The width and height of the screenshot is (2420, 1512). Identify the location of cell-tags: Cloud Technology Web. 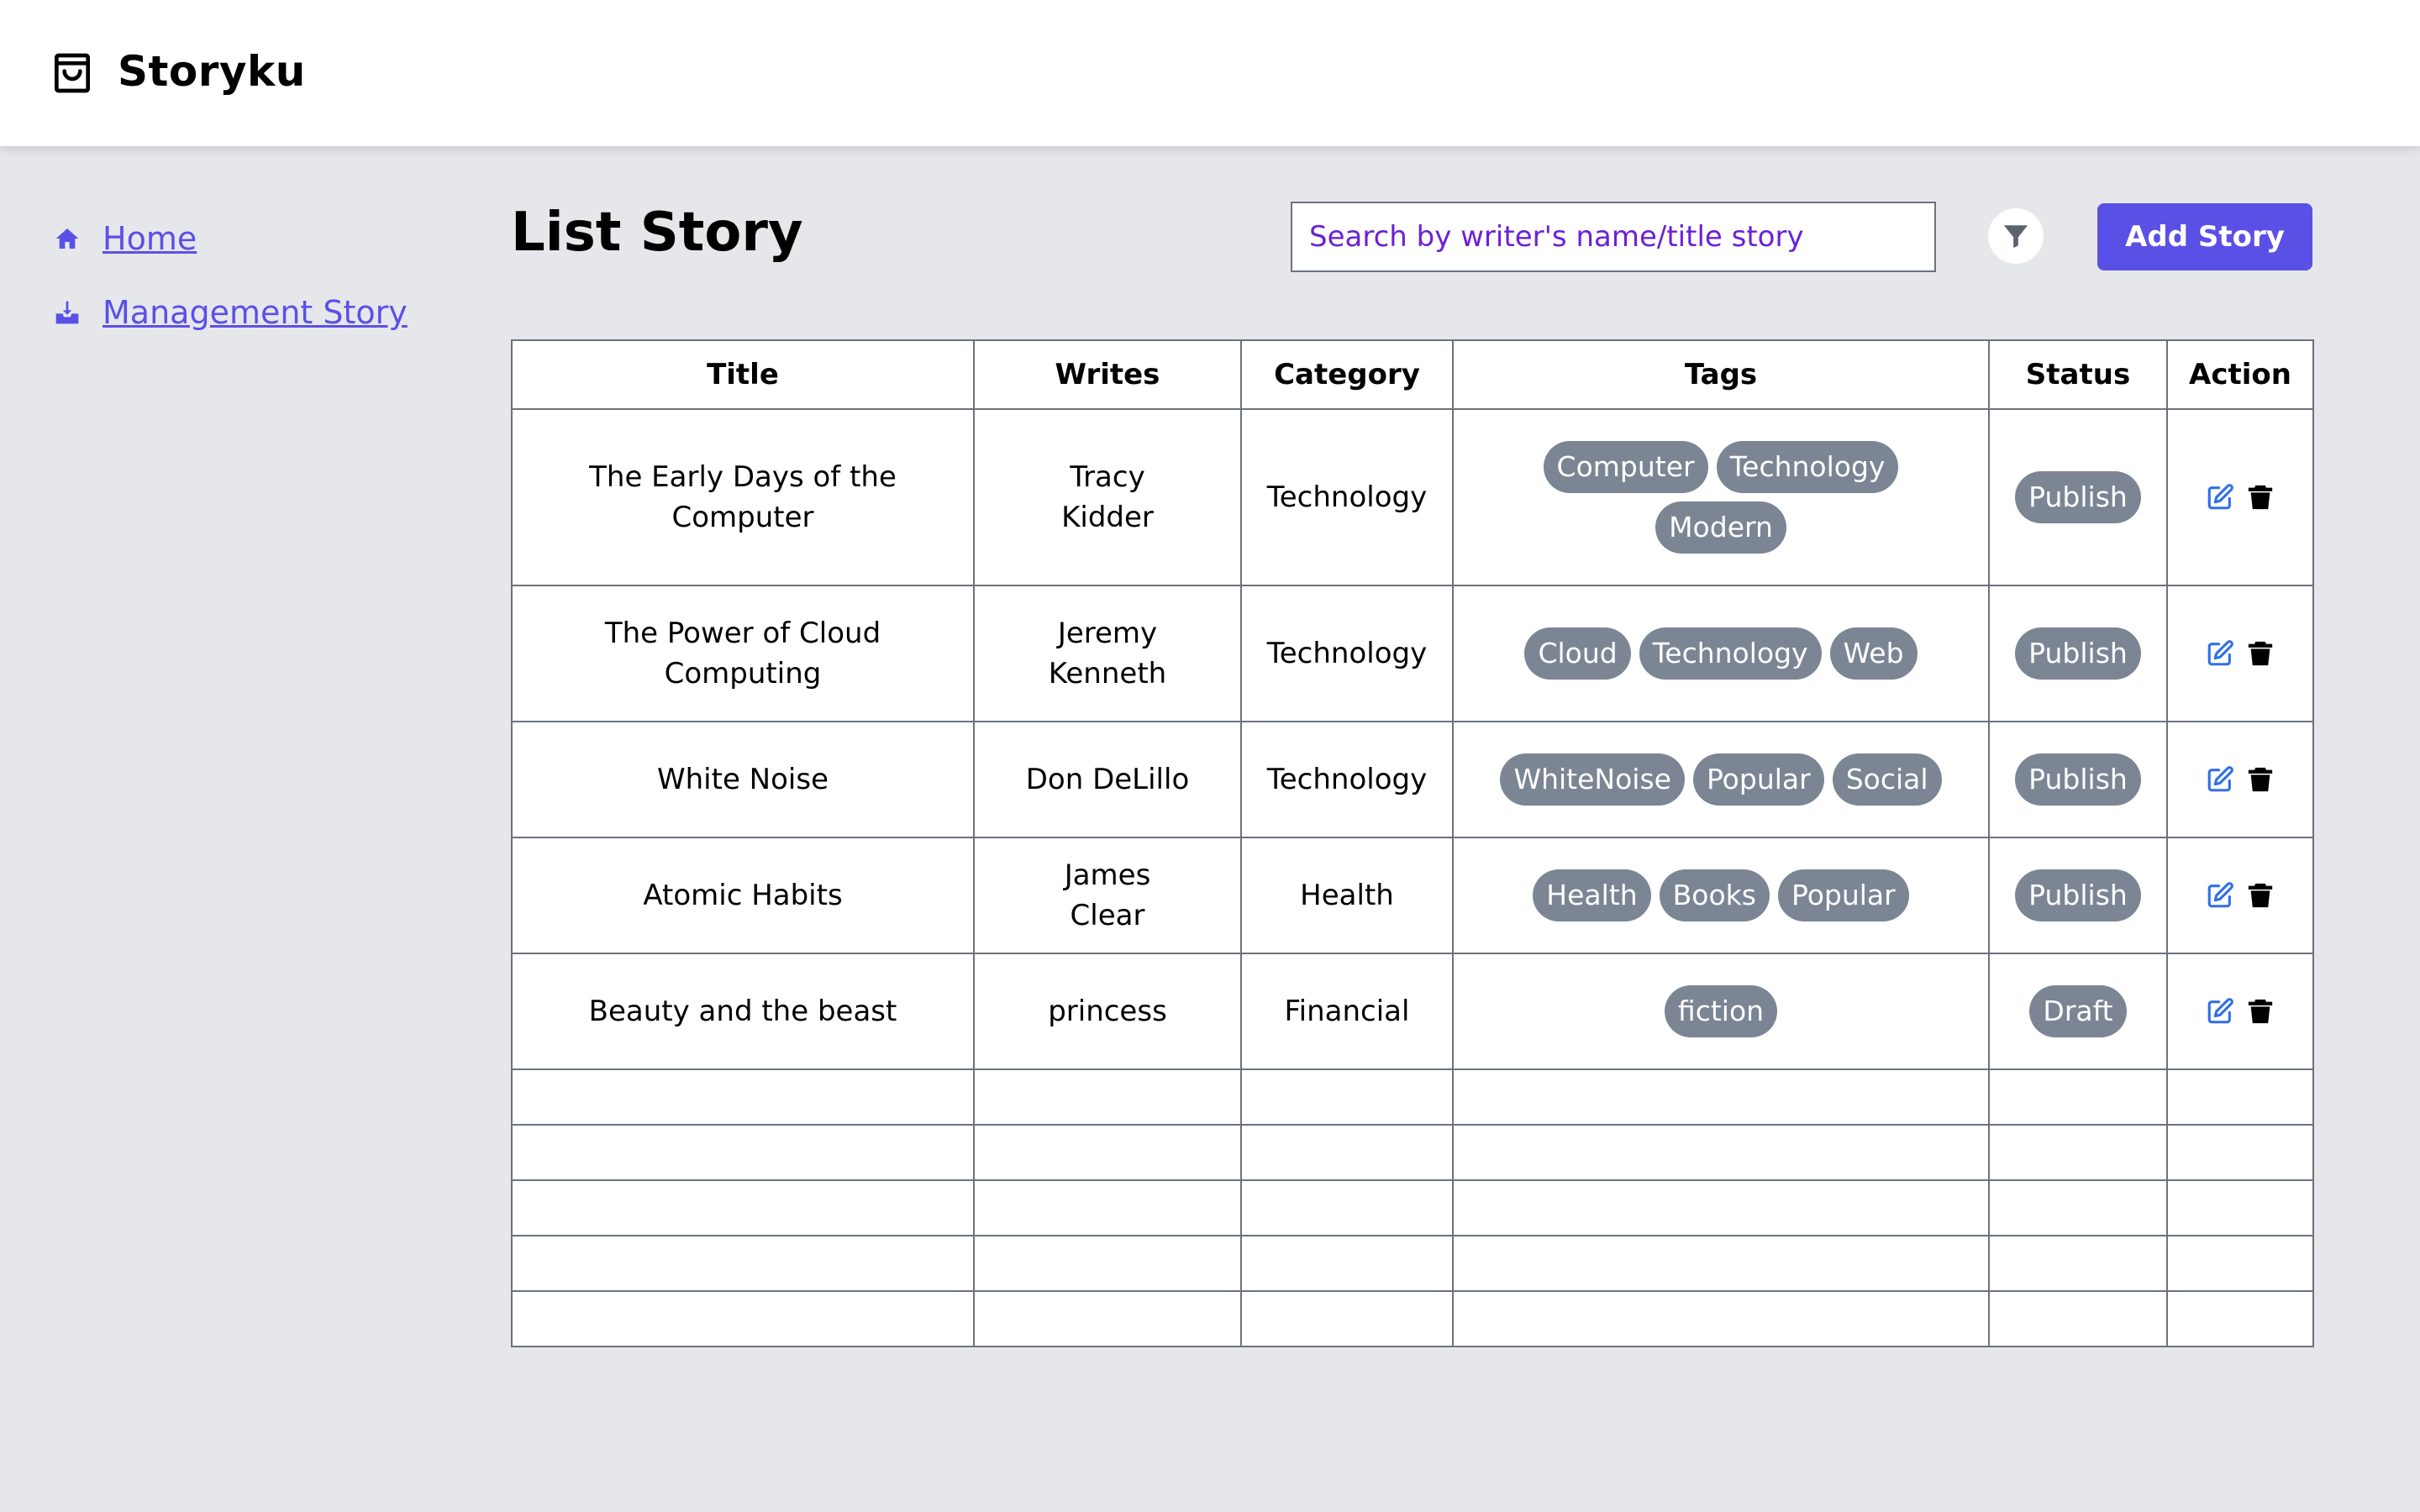
(1721, 653).